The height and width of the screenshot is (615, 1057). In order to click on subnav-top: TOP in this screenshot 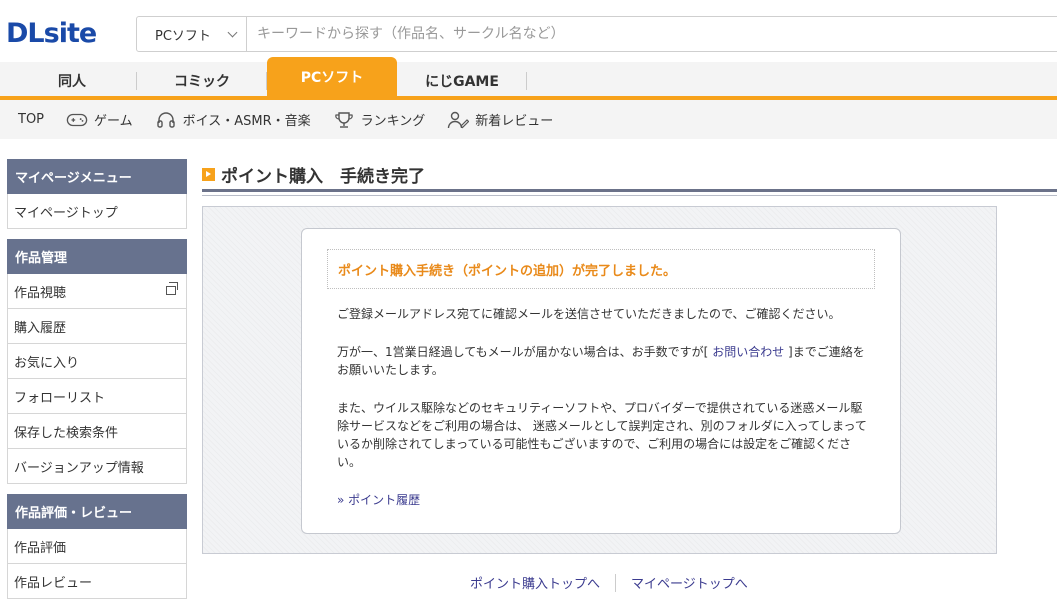, I will do `click(31, 119)`.